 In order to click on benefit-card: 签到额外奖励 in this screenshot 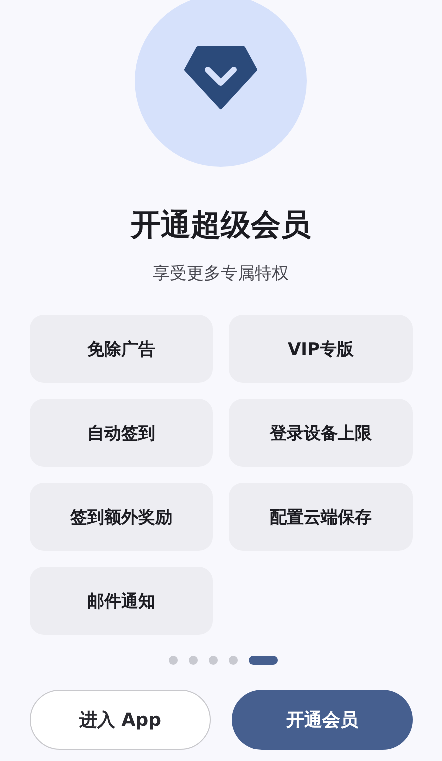, I will do `click(121, 517)`.